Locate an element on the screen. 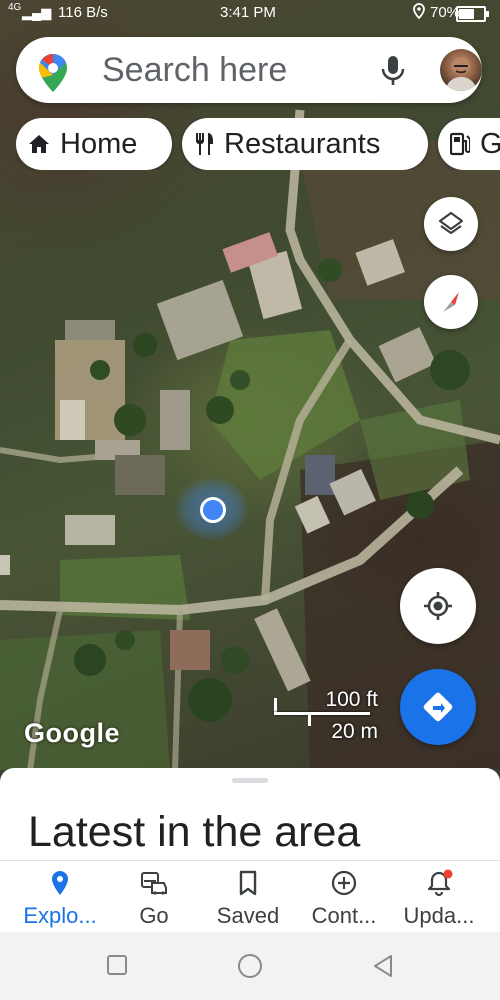 This screenshot has width=500, height=1000. chip-home: Home is located at coordinates (94, 144).